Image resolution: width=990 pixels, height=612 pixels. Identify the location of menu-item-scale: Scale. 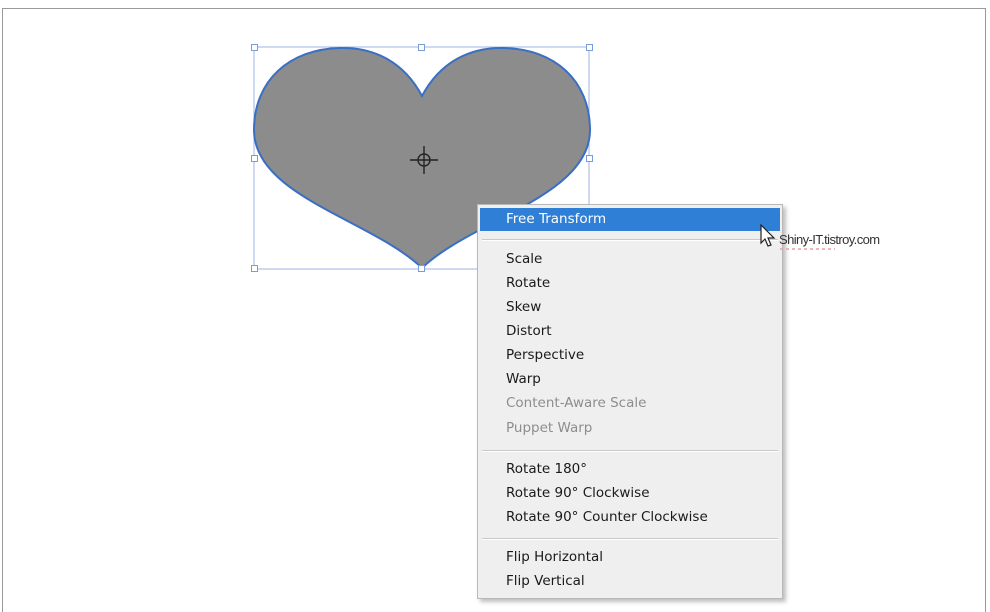
(630, 259).